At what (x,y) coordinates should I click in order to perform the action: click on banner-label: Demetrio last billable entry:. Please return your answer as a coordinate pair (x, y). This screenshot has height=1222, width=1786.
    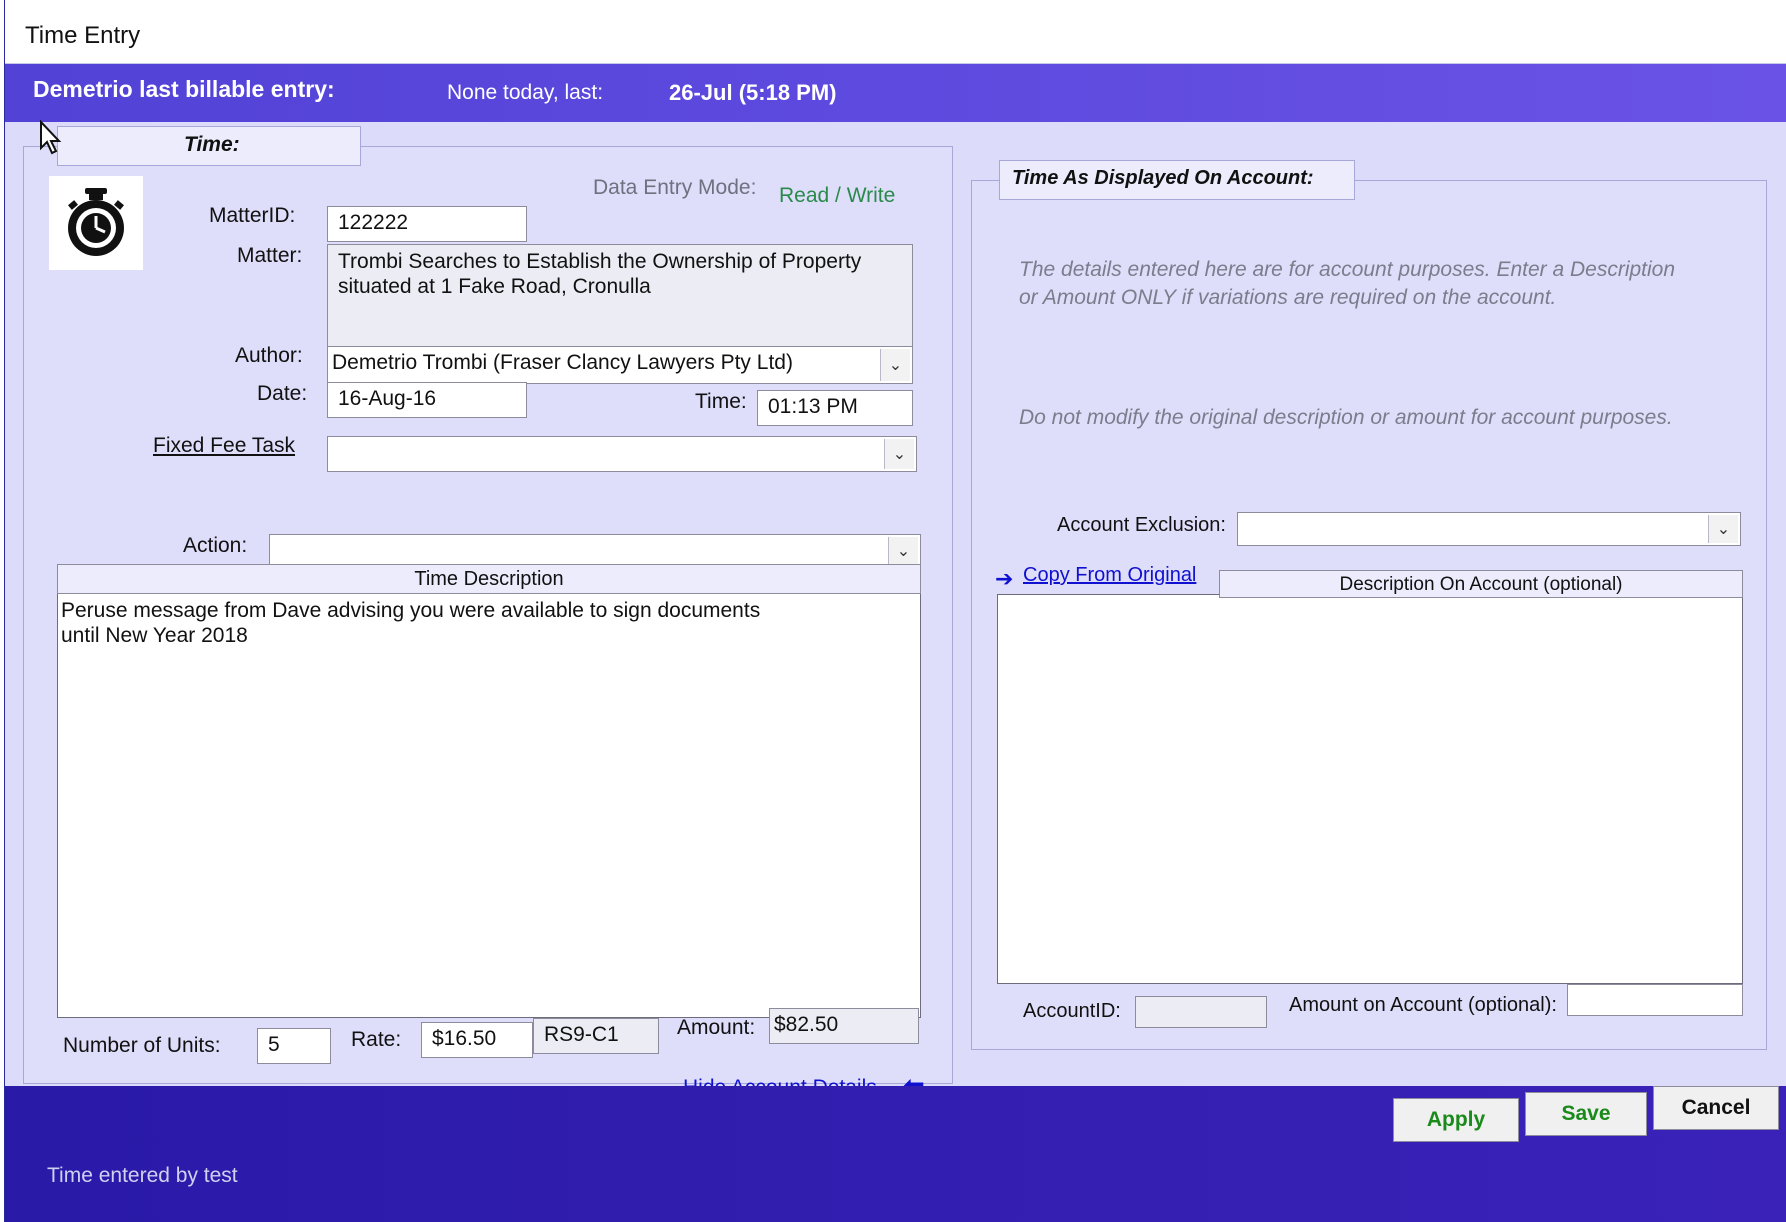
    Looking at the image, I should click on (184, 89).